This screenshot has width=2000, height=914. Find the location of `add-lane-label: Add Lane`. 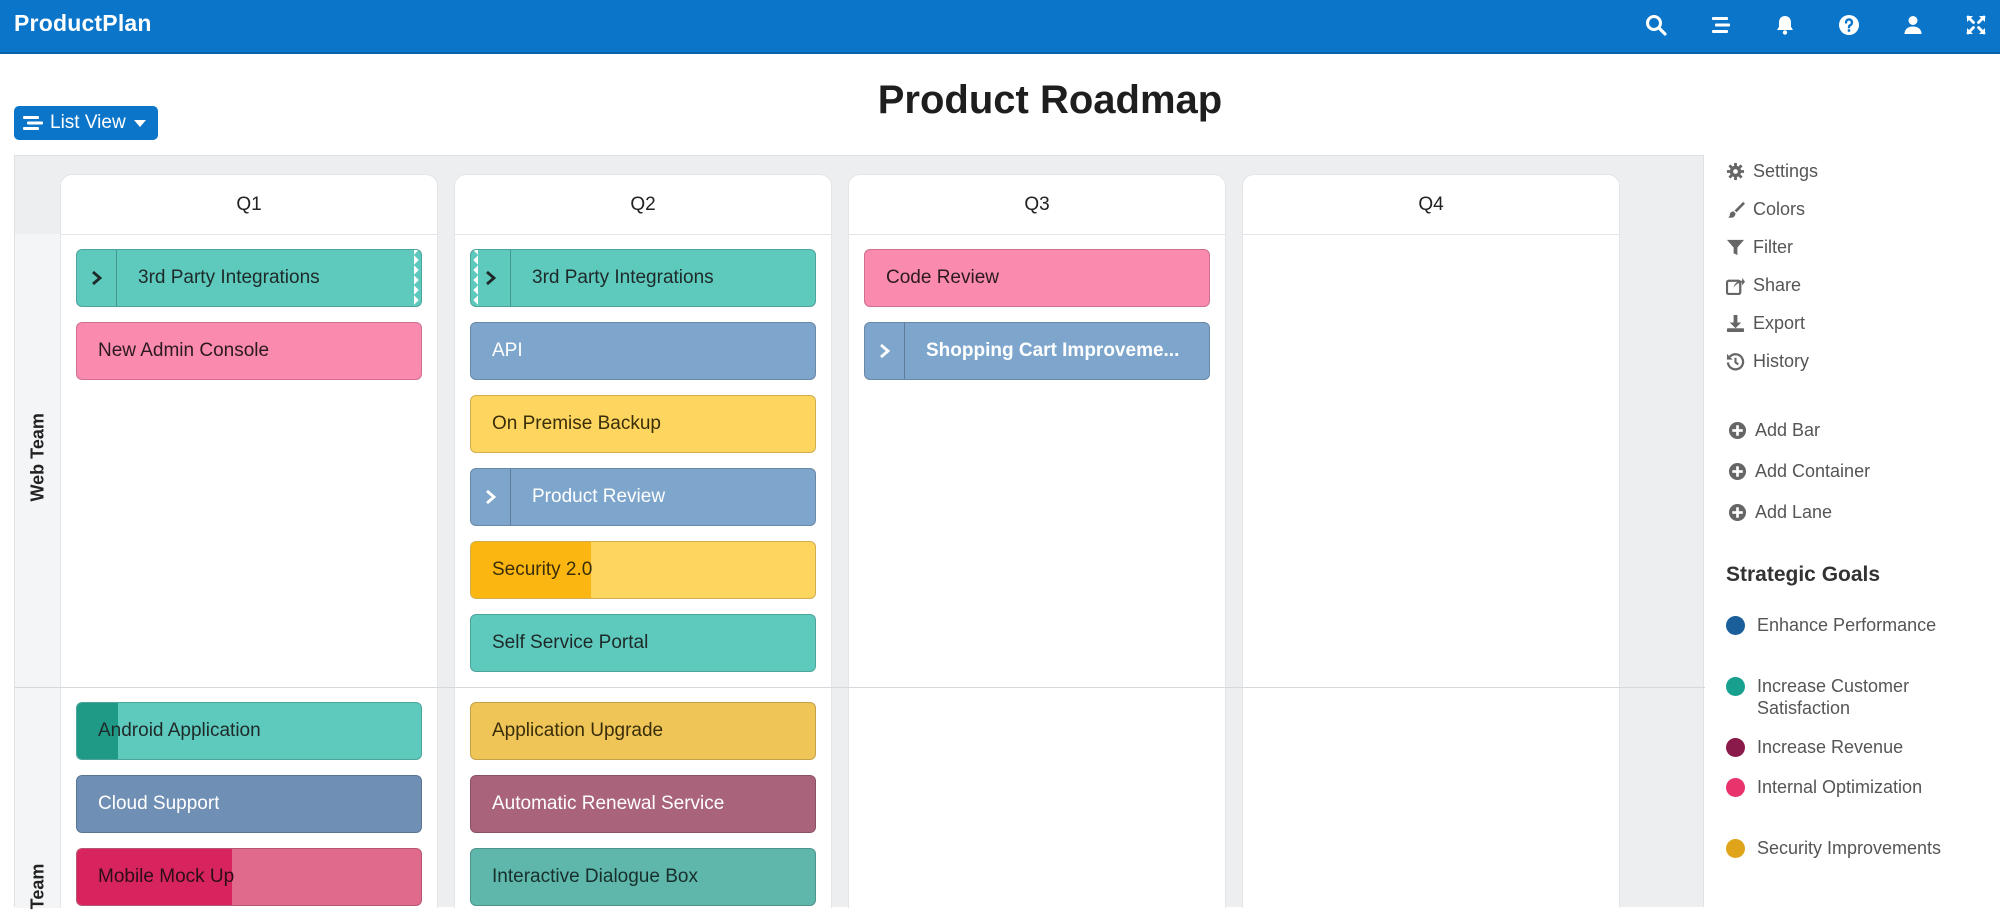

add-lane-label: Add Lane is located at coordinates (1794, 512).